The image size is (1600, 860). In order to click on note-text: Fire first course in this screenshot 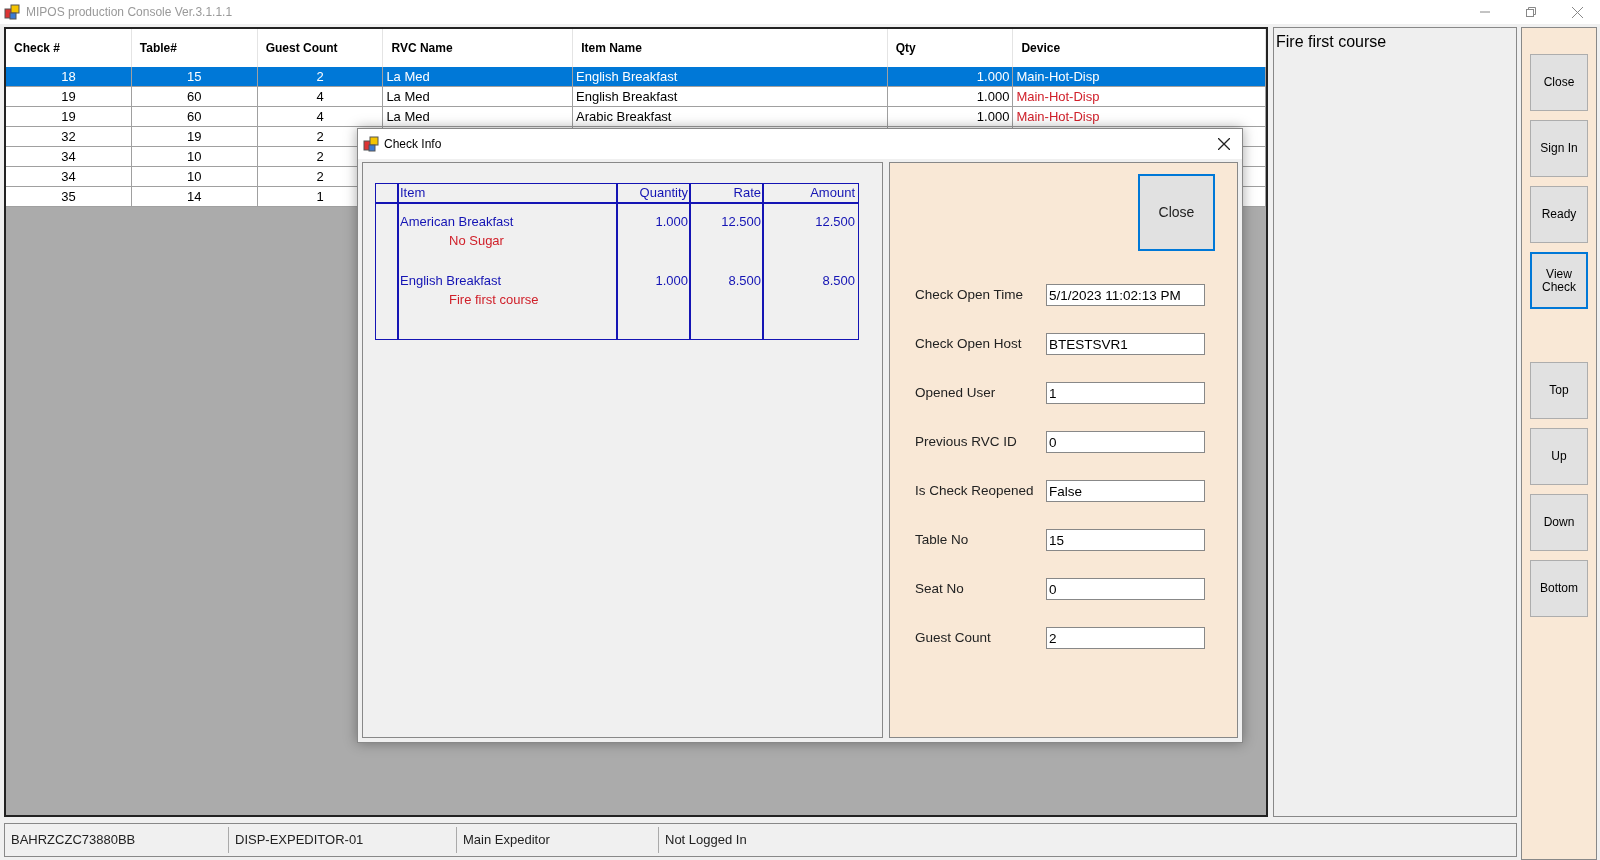, I will do `click(1331, 41)`.